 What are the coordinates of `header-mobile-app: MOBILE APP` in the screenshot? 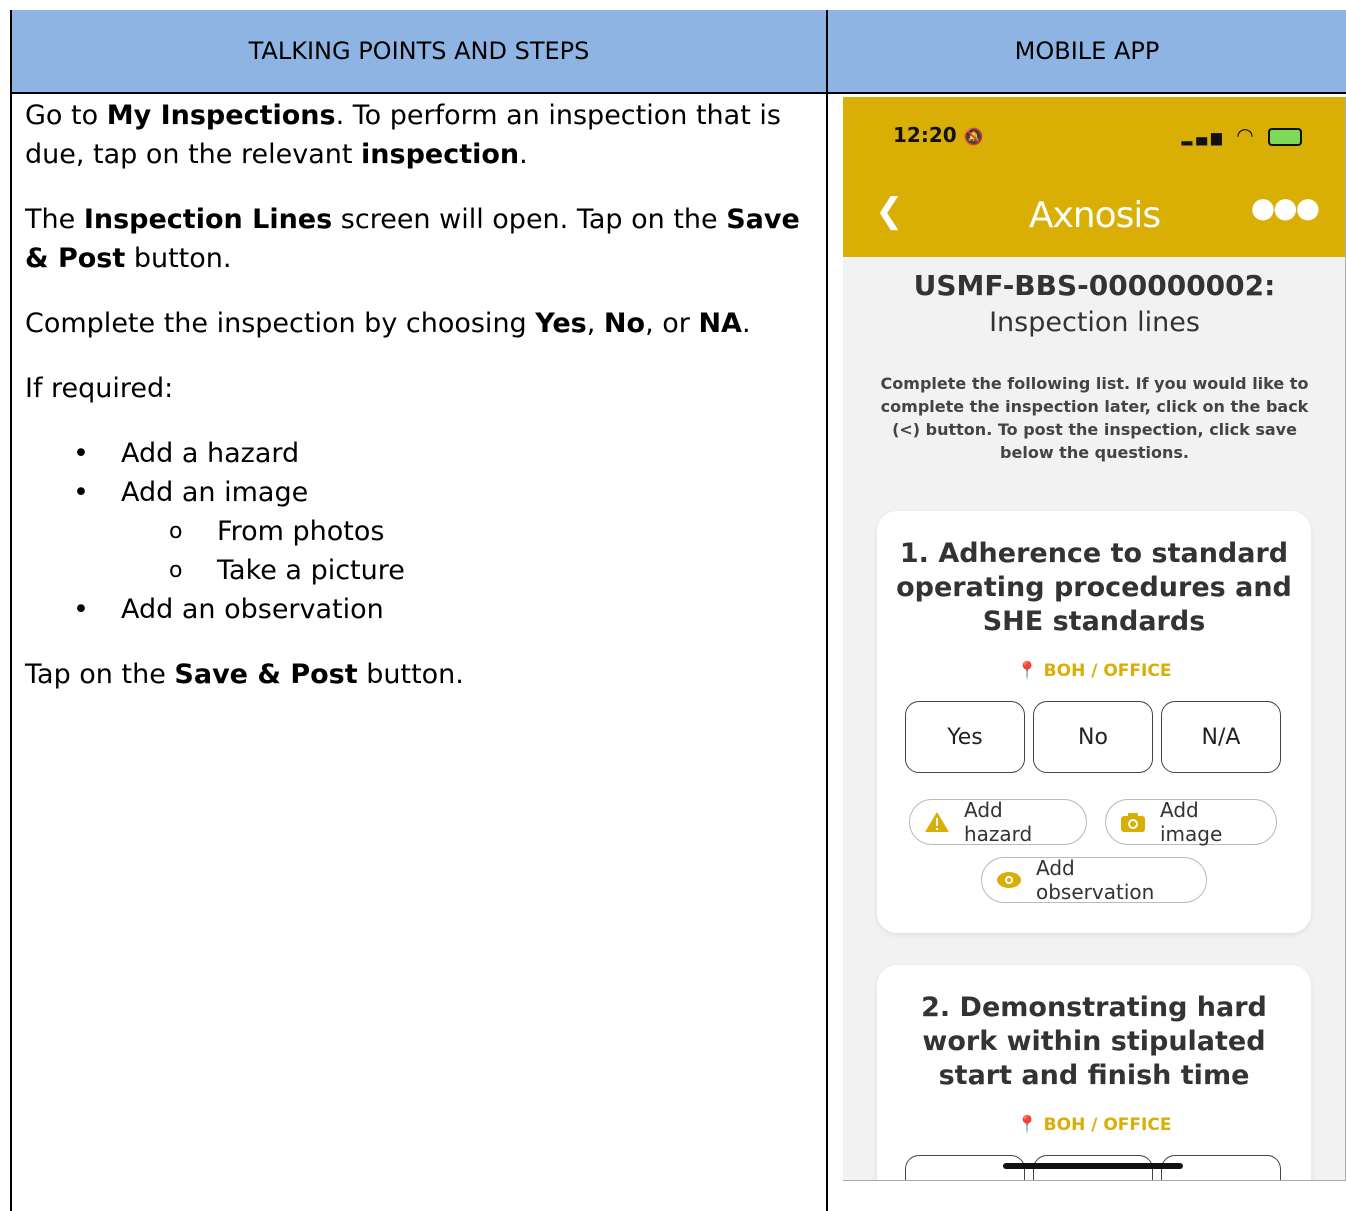 It's located at (1087, 52).